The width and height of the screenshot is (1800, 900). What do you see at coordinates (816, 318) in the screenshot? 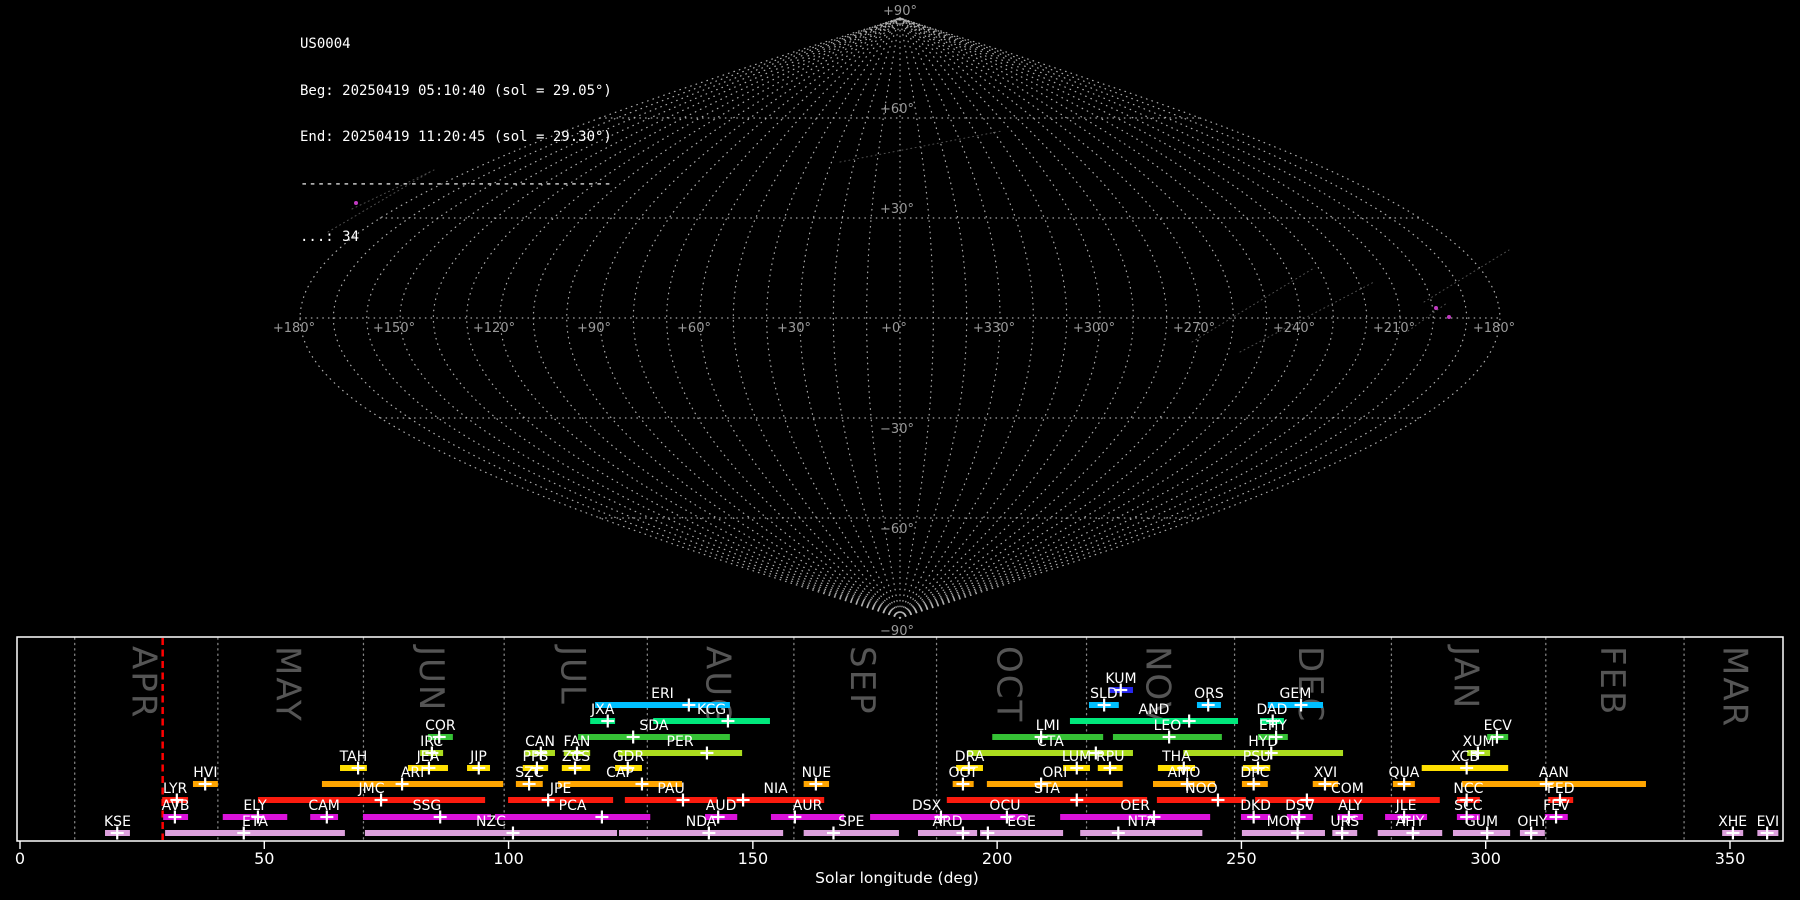
I see `map-meridian` at bounding box center [816, 318].